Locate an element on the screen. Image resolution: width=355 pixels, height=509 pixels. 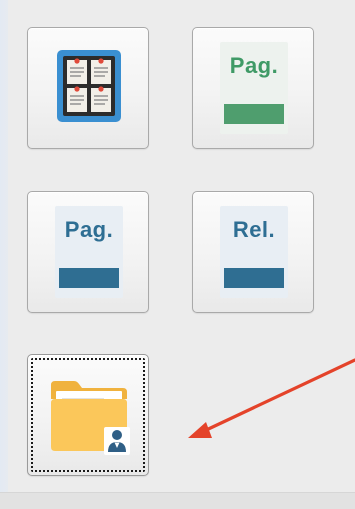
rel-blue-button: Rel. is located at coordinates (253, 252).